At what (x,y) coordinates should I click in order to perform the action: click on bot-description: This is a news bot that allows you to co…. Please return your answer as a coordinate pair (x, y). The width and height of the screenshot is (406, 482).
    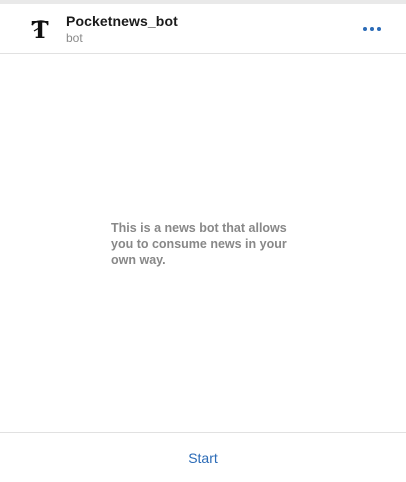
    Looking at the image, I should click on (199, 244).